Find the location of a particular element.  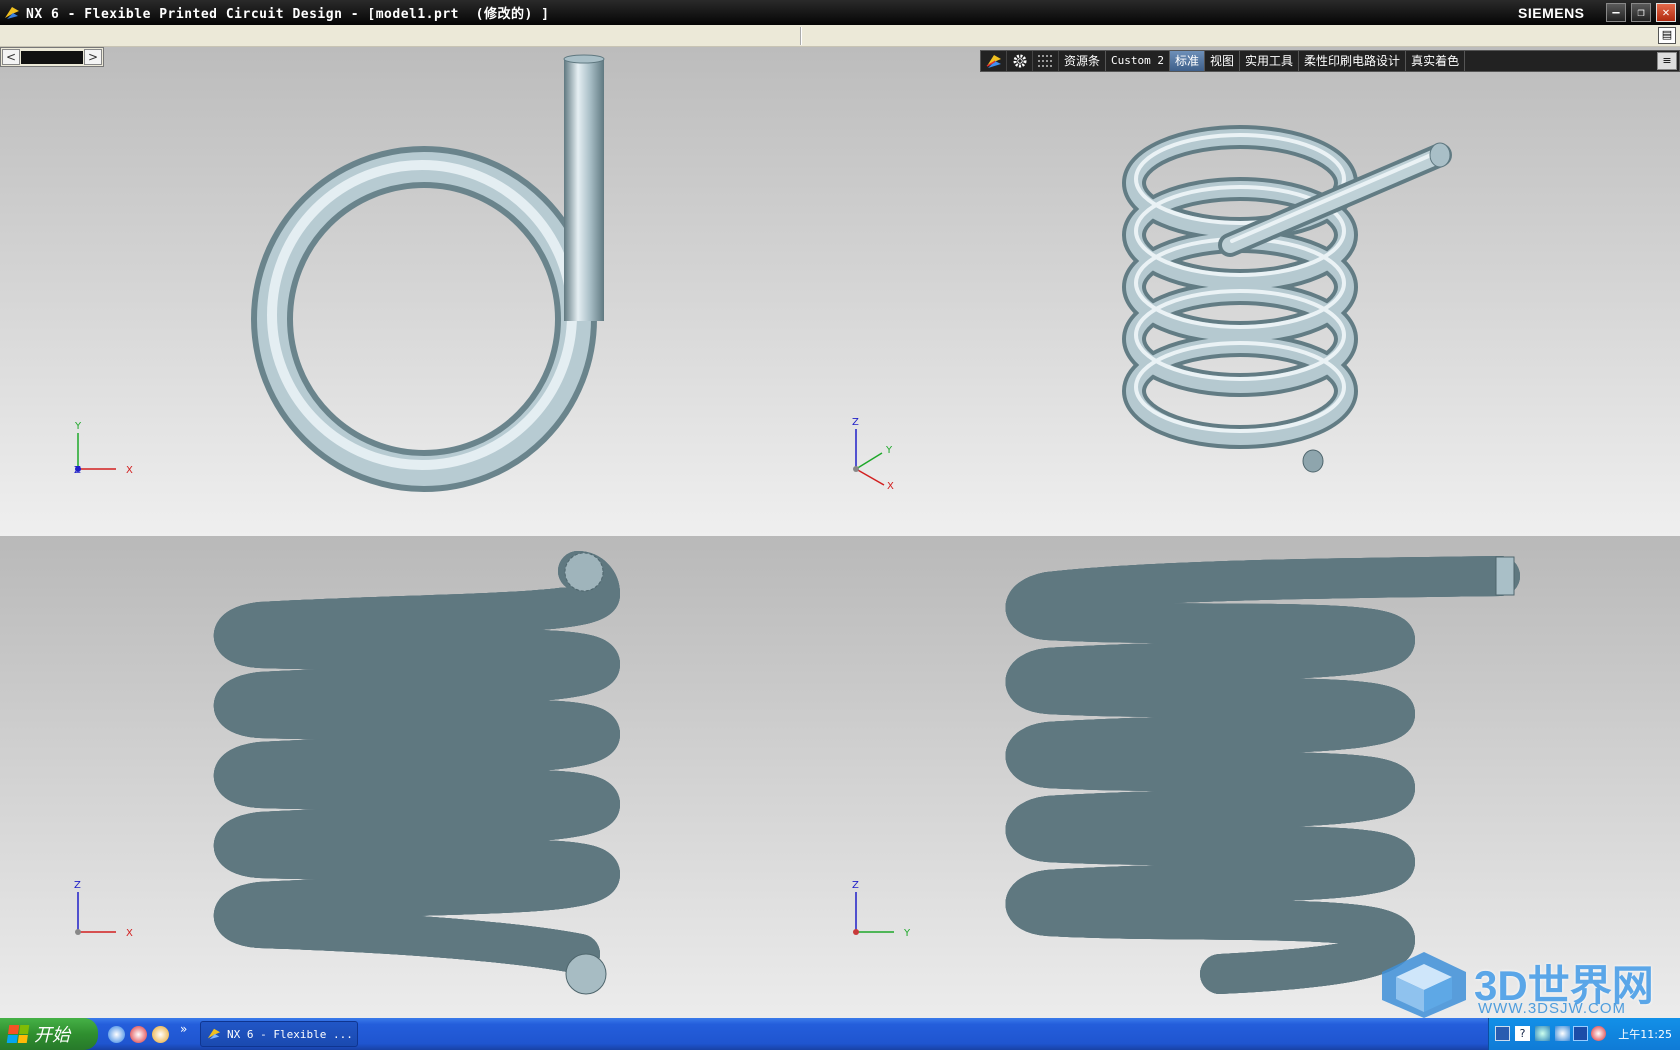

tab-standard: 标准 is located at coordinates (1188, 61).